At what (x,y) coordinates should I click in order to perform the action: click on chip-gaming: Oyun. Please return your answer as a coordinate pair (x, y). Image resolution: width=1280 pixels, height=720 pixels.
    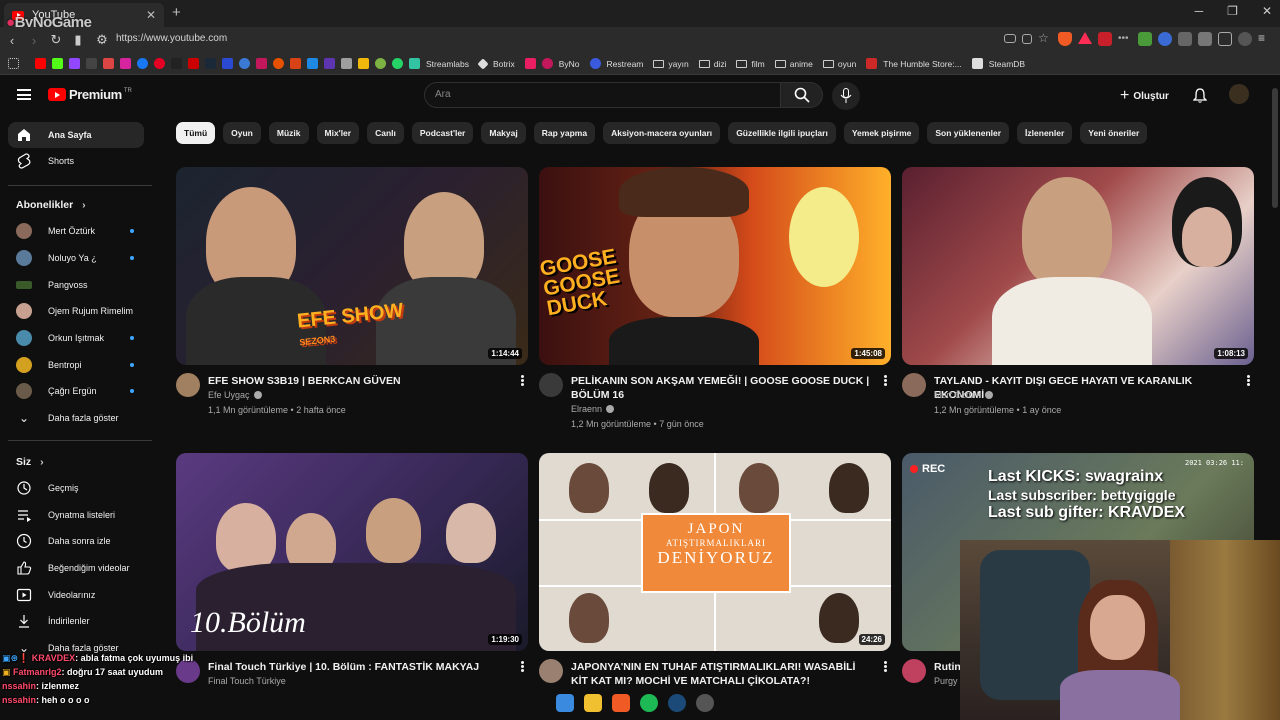
    Looking at the image, I should click on (242, 133).